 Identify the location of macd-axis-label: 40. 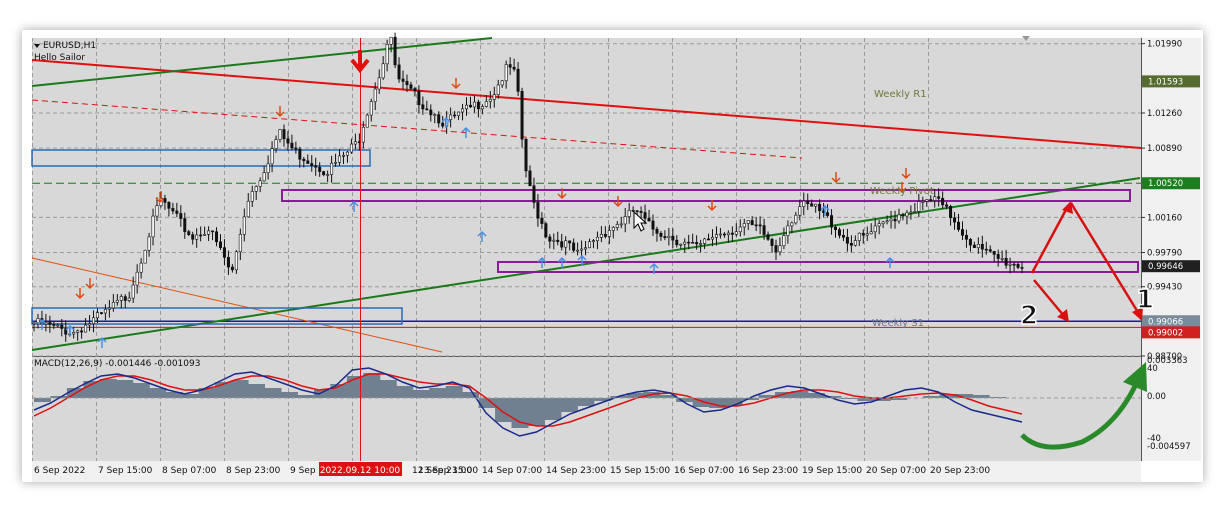
(1152, 369).